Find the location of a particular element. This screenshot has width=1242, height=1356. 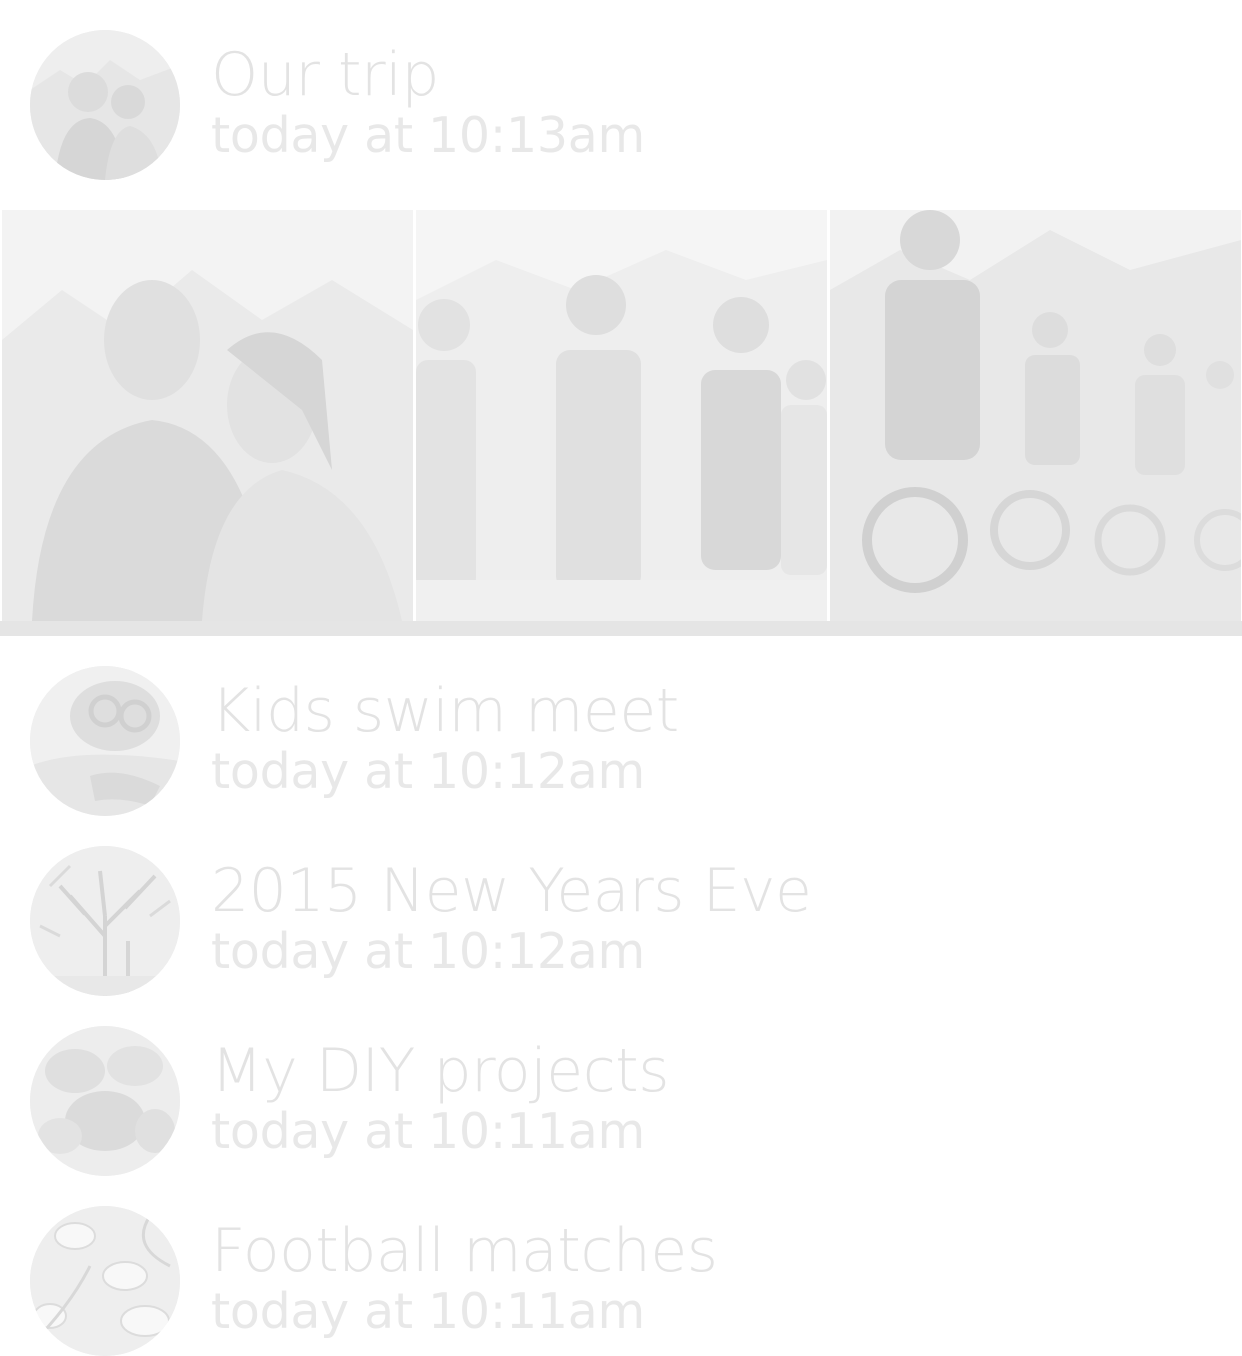

album-row-2015-new-years-eve: 2015 New Years Eve today at 10:12am is located at coordinates (621, 921).